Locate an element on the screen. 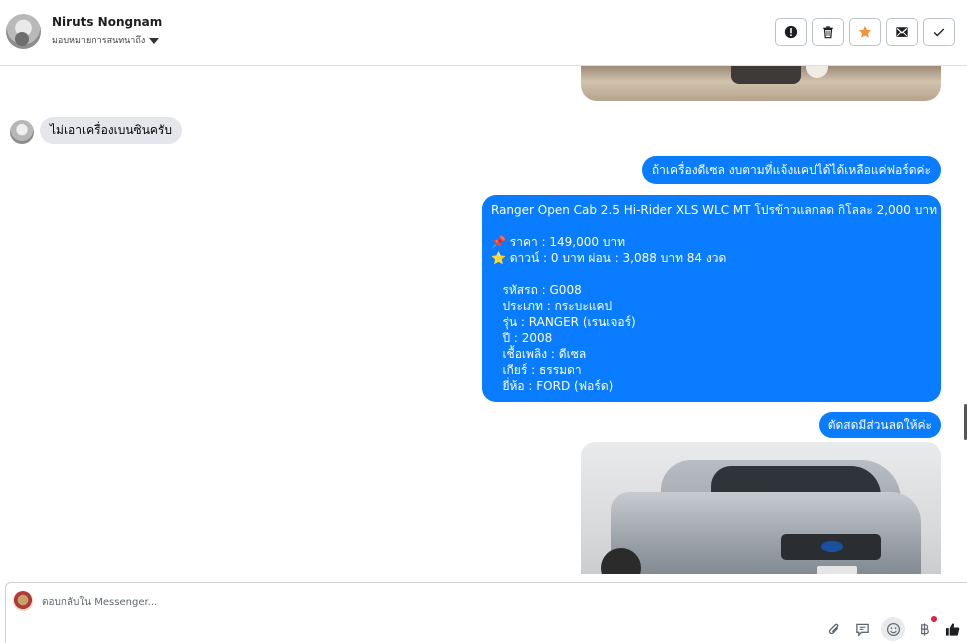 The height and width of the screenshot is (643, 967). saved-reply-icon is located at coordinates (862, 630).